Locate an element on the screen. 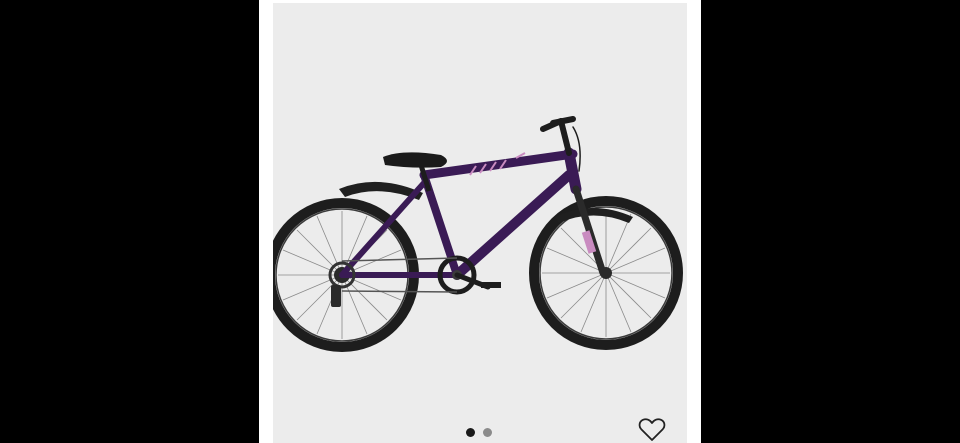  saddle is located at coordinates (415, 160).